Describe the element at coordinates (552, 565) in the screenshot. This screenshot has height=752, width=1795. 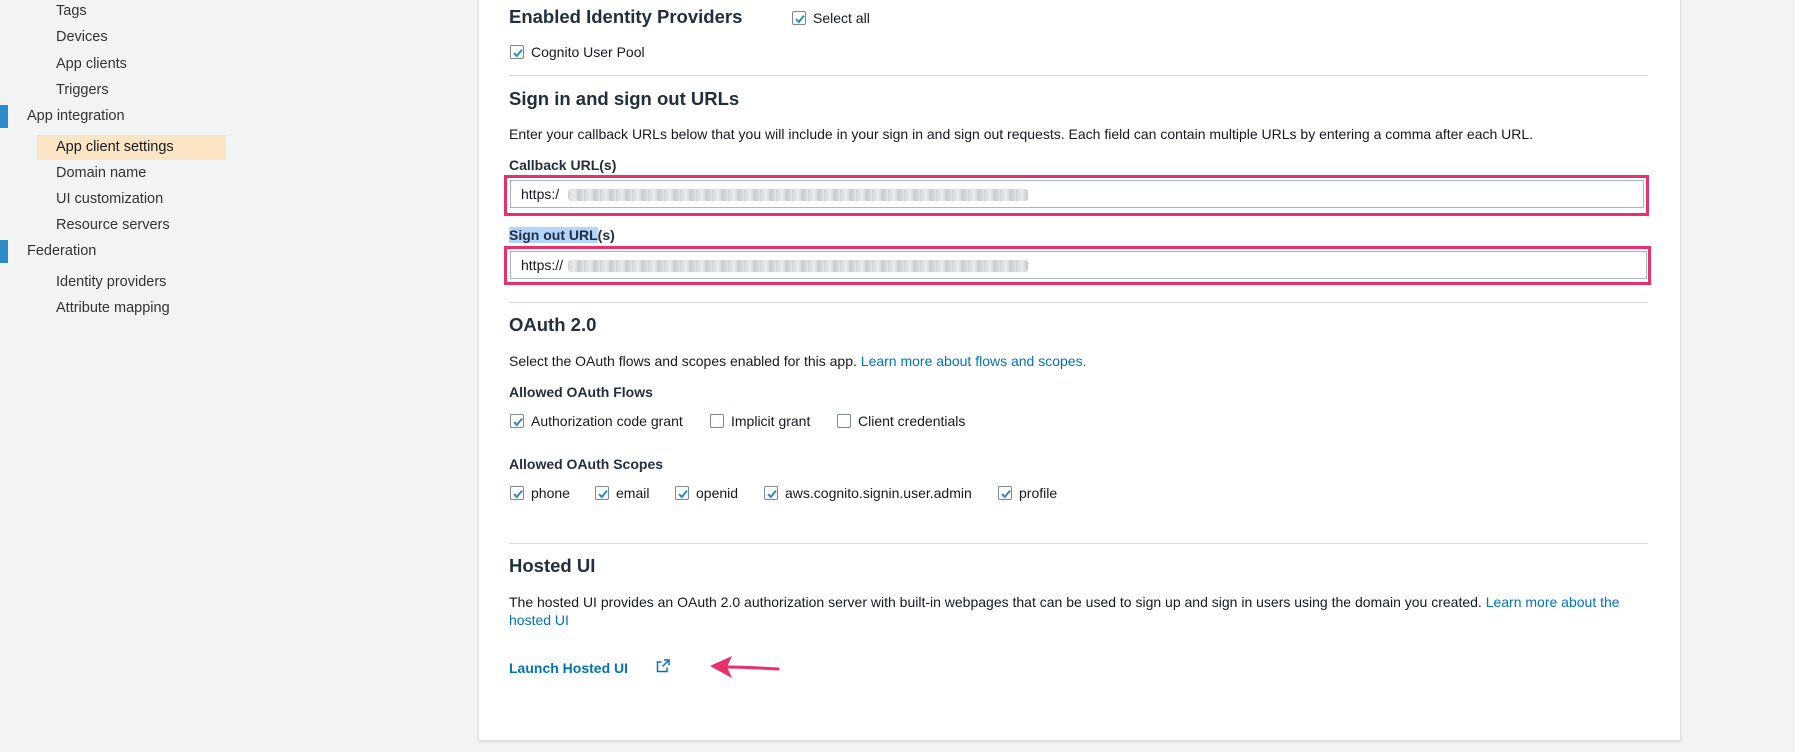
I see `hosted-ui-heading: Hosted UI` at that location.